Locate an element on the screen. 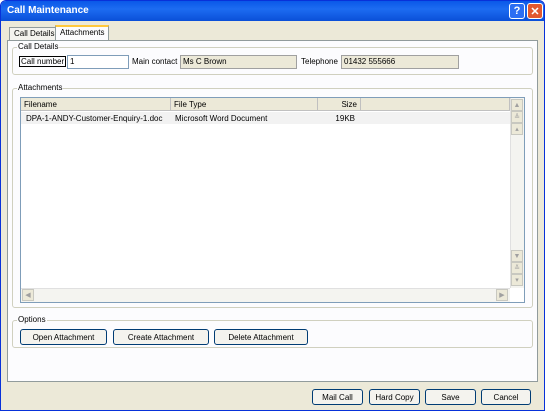  row-size: 19KB is located at coordinates (345, 118).